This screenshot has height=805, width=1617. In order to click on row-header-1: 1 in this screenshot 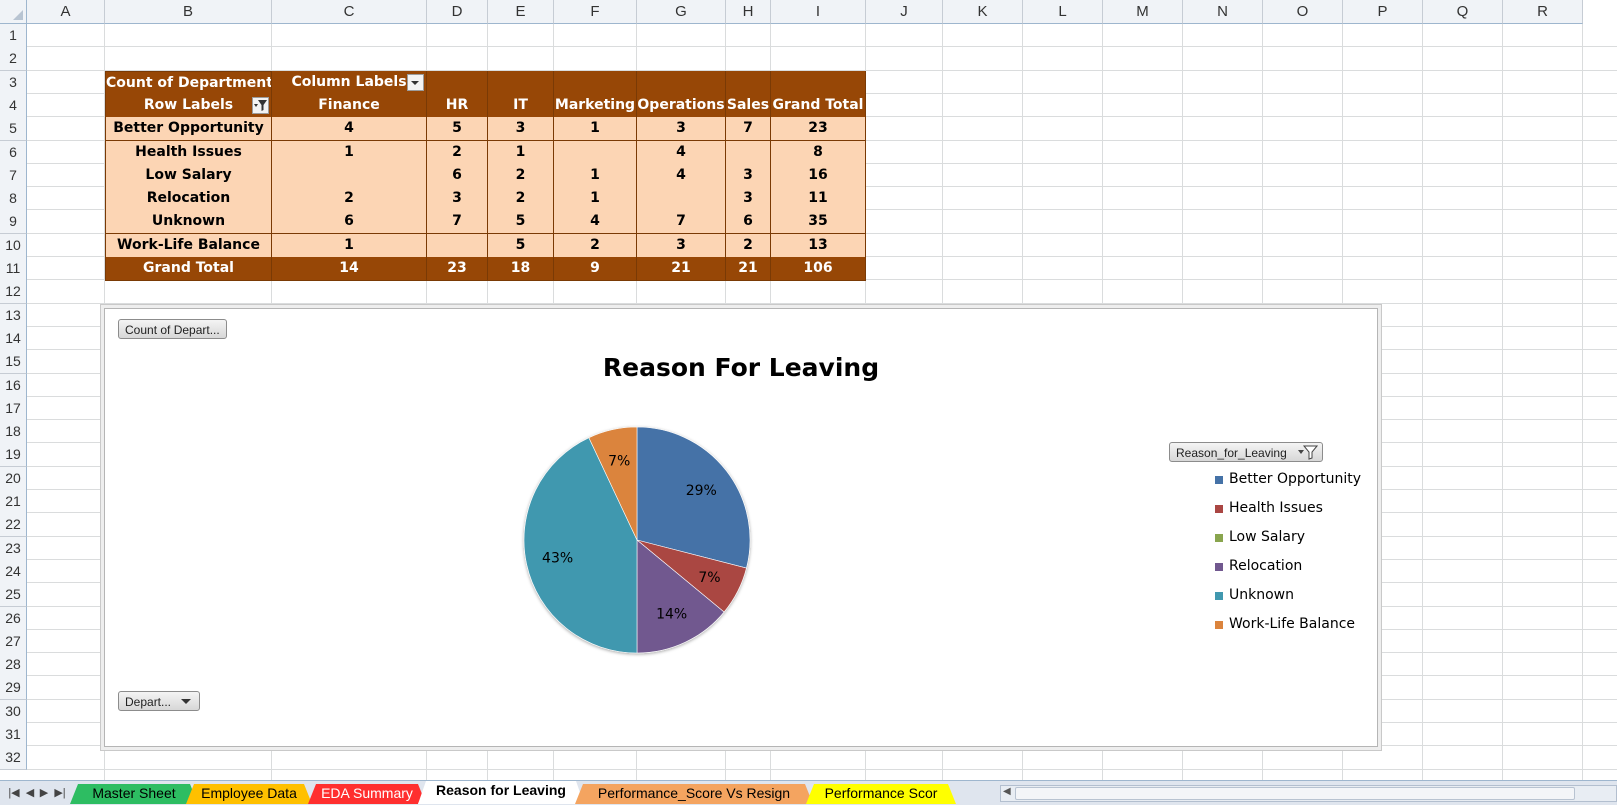, I will do `click(13, 36)`.